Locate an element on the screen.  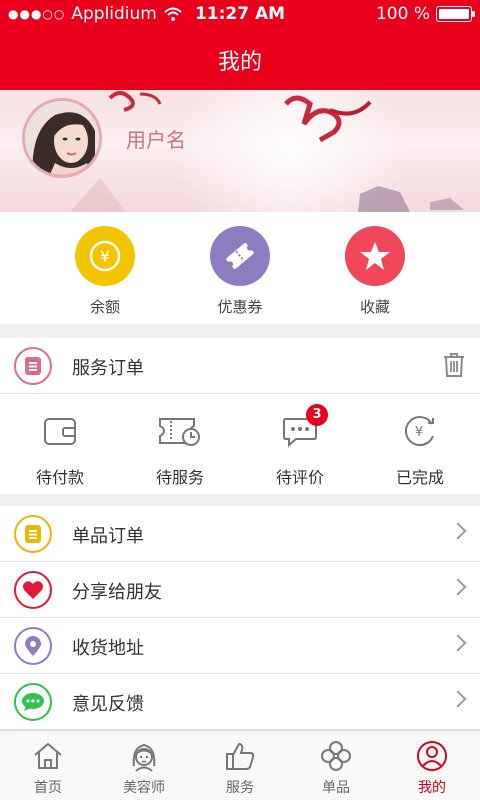
tab-beautician: 美容师 is located at coordinates (144, 768).